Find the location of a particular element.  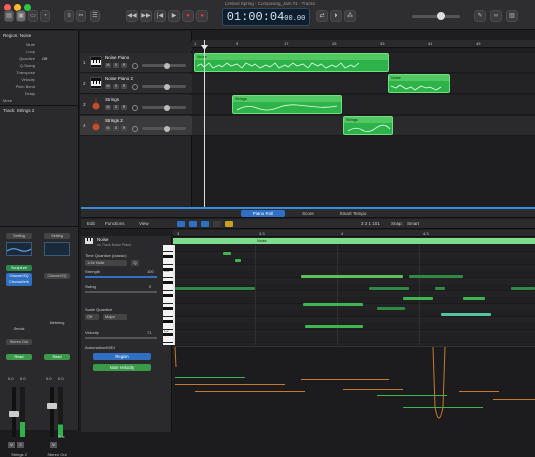

pan-readout-right: 0.0 is located at coordinates (61, 378).